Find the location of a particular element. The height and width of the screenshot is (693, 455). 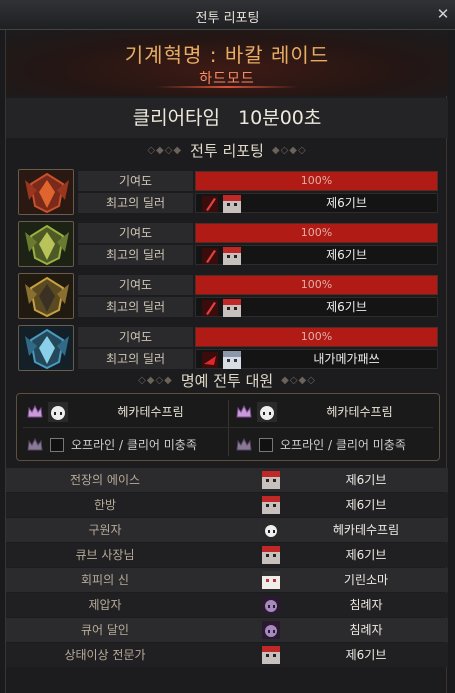

honor-member: 오프라인 / 클리어 미충족 is located at coordinates (334, 445).